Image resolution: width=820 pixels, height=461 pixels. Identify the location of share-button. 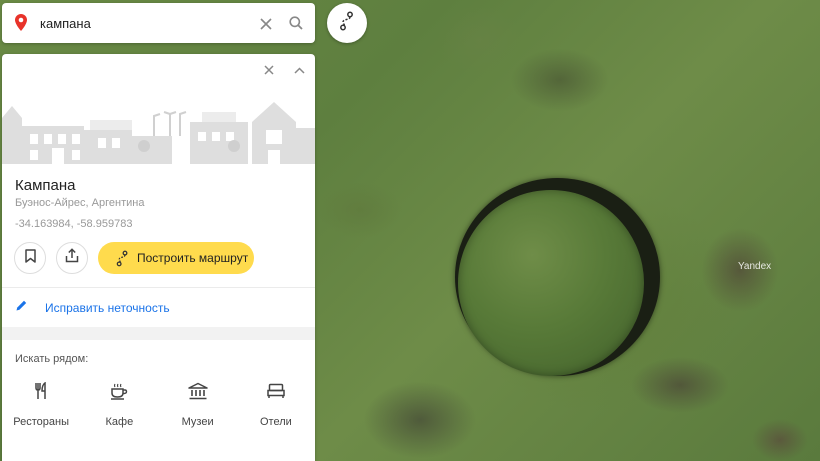
(72, 258).